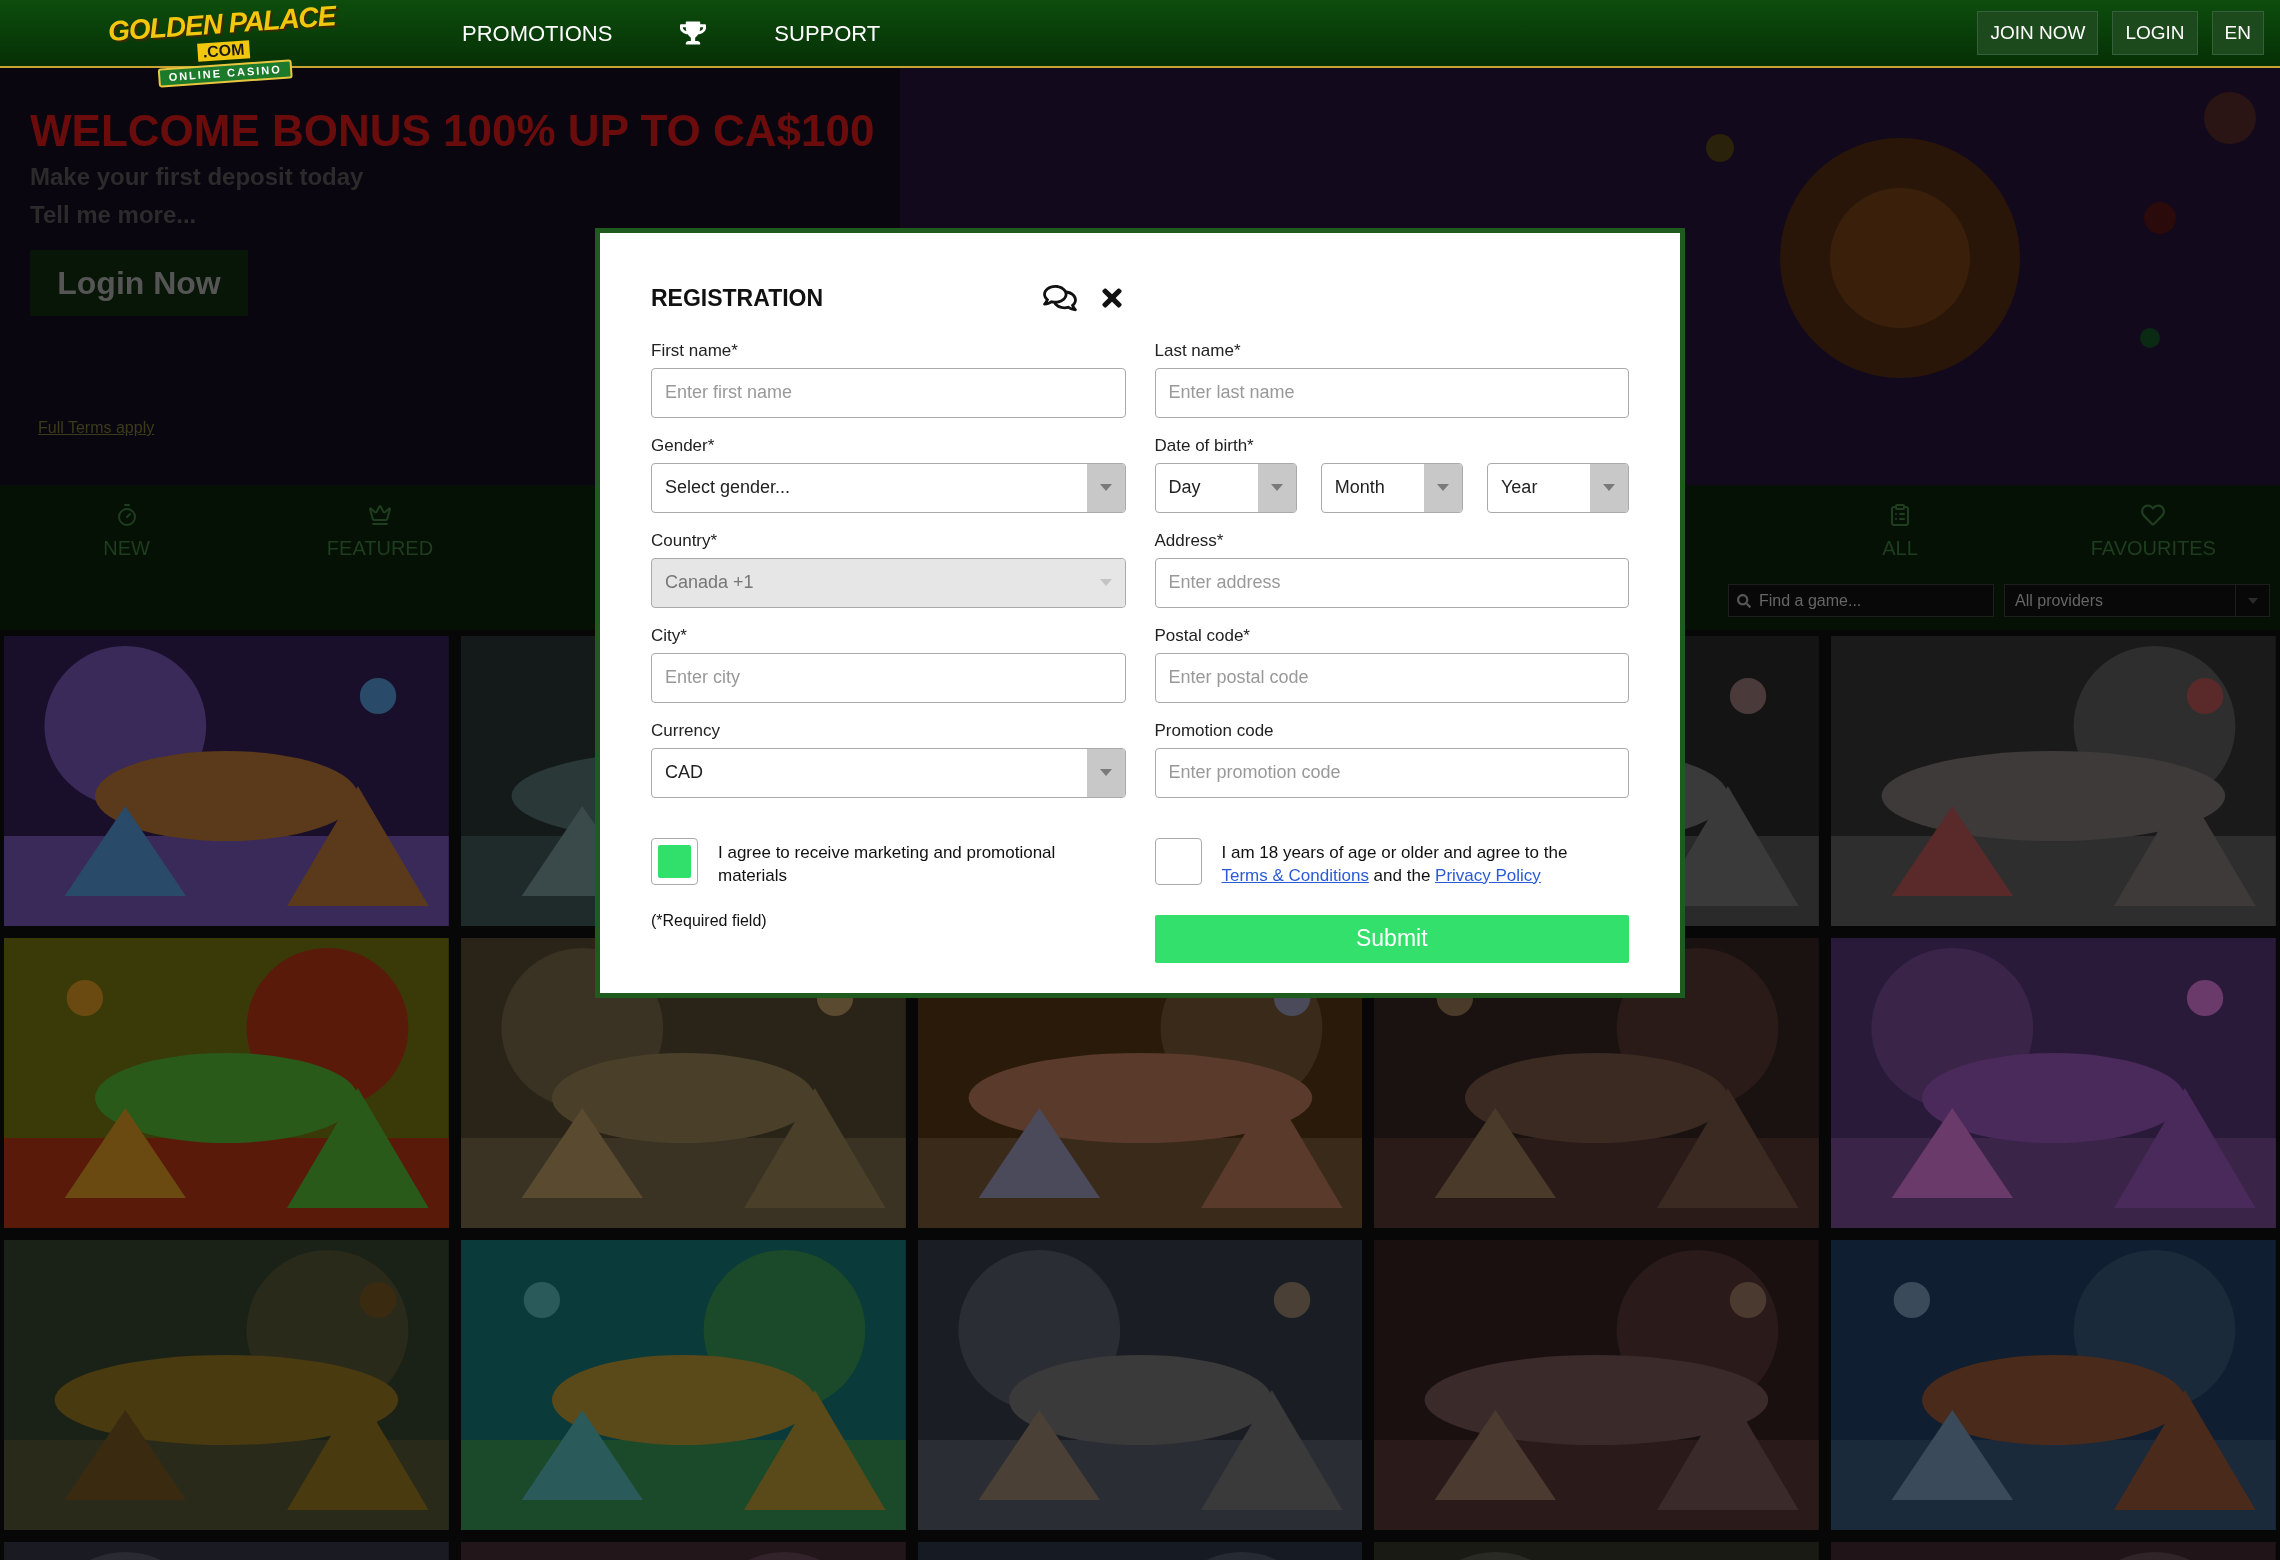  What do you see at coordinates (1391, 487) in the screenshot?
I see `dropdown: Month` at bounding box center [1391, 487].